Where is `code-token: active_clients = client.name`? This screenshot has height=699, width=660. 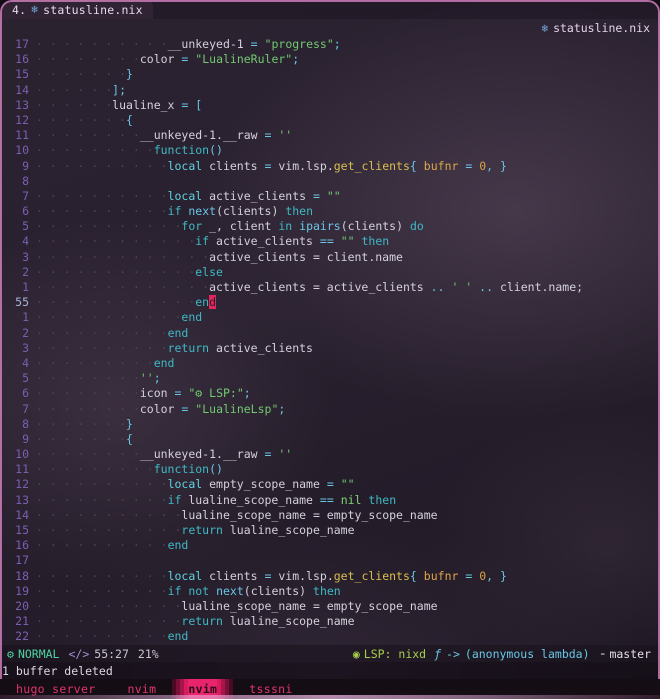
code-token: active_clients = client.name is located at coordinates (306, 256).